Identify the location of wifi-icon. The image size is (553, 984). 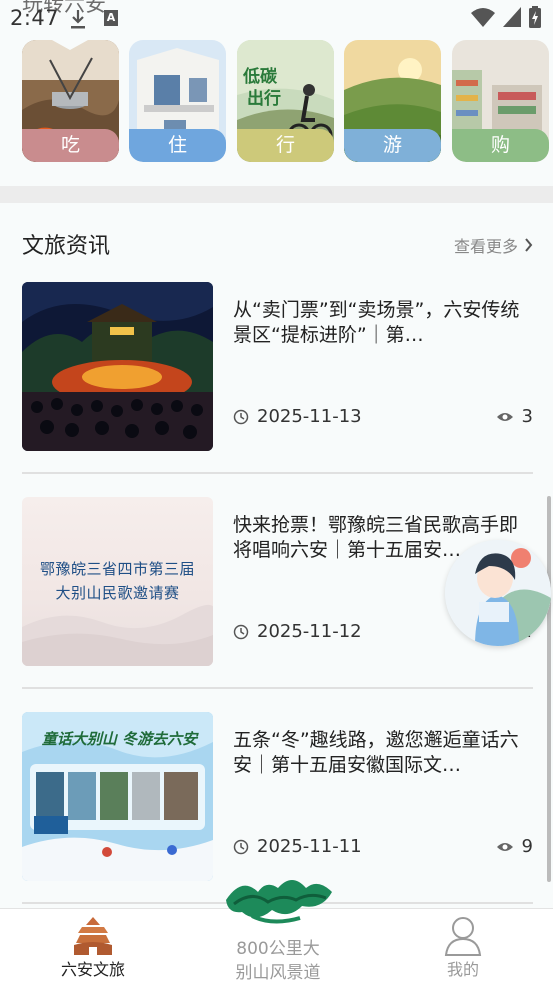
(483, 17).